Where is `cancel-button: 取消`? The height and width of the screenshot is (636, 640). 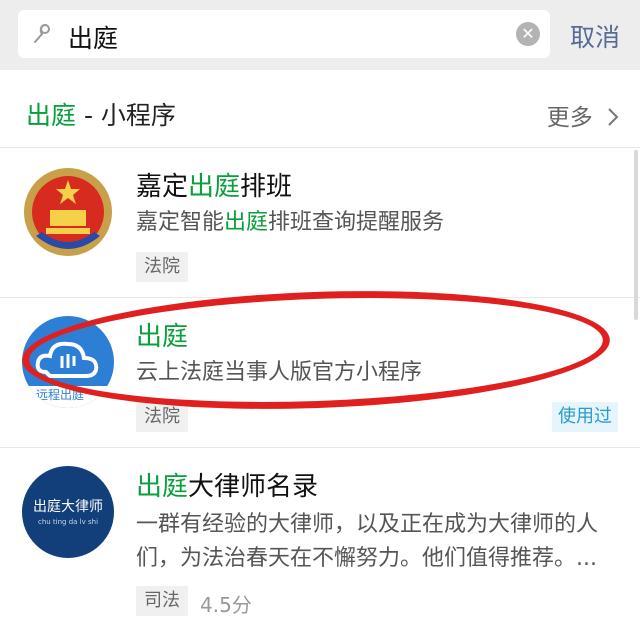
cancel-button: 取消 is located at coordinates (595, 36).